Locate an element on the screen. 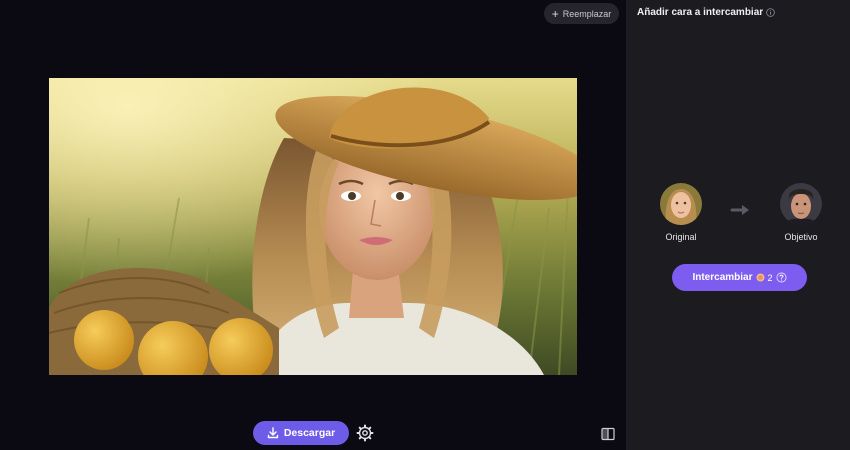  target-face-thumbnail is located at coordinates (801, 204).